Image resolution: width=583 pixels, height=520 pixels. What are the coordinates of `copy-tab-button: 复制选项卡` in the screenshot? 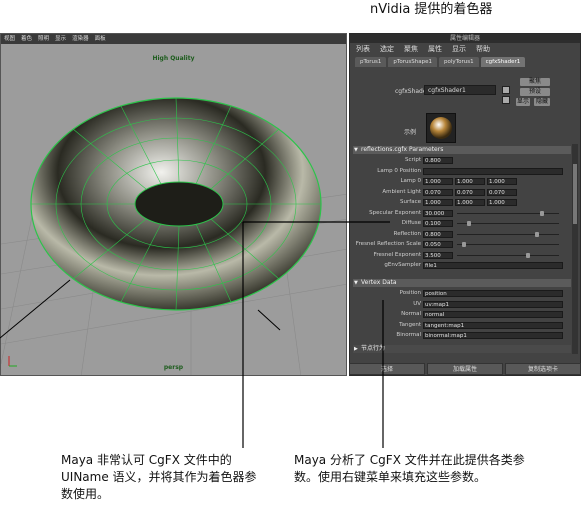 It's located at (543, 369).